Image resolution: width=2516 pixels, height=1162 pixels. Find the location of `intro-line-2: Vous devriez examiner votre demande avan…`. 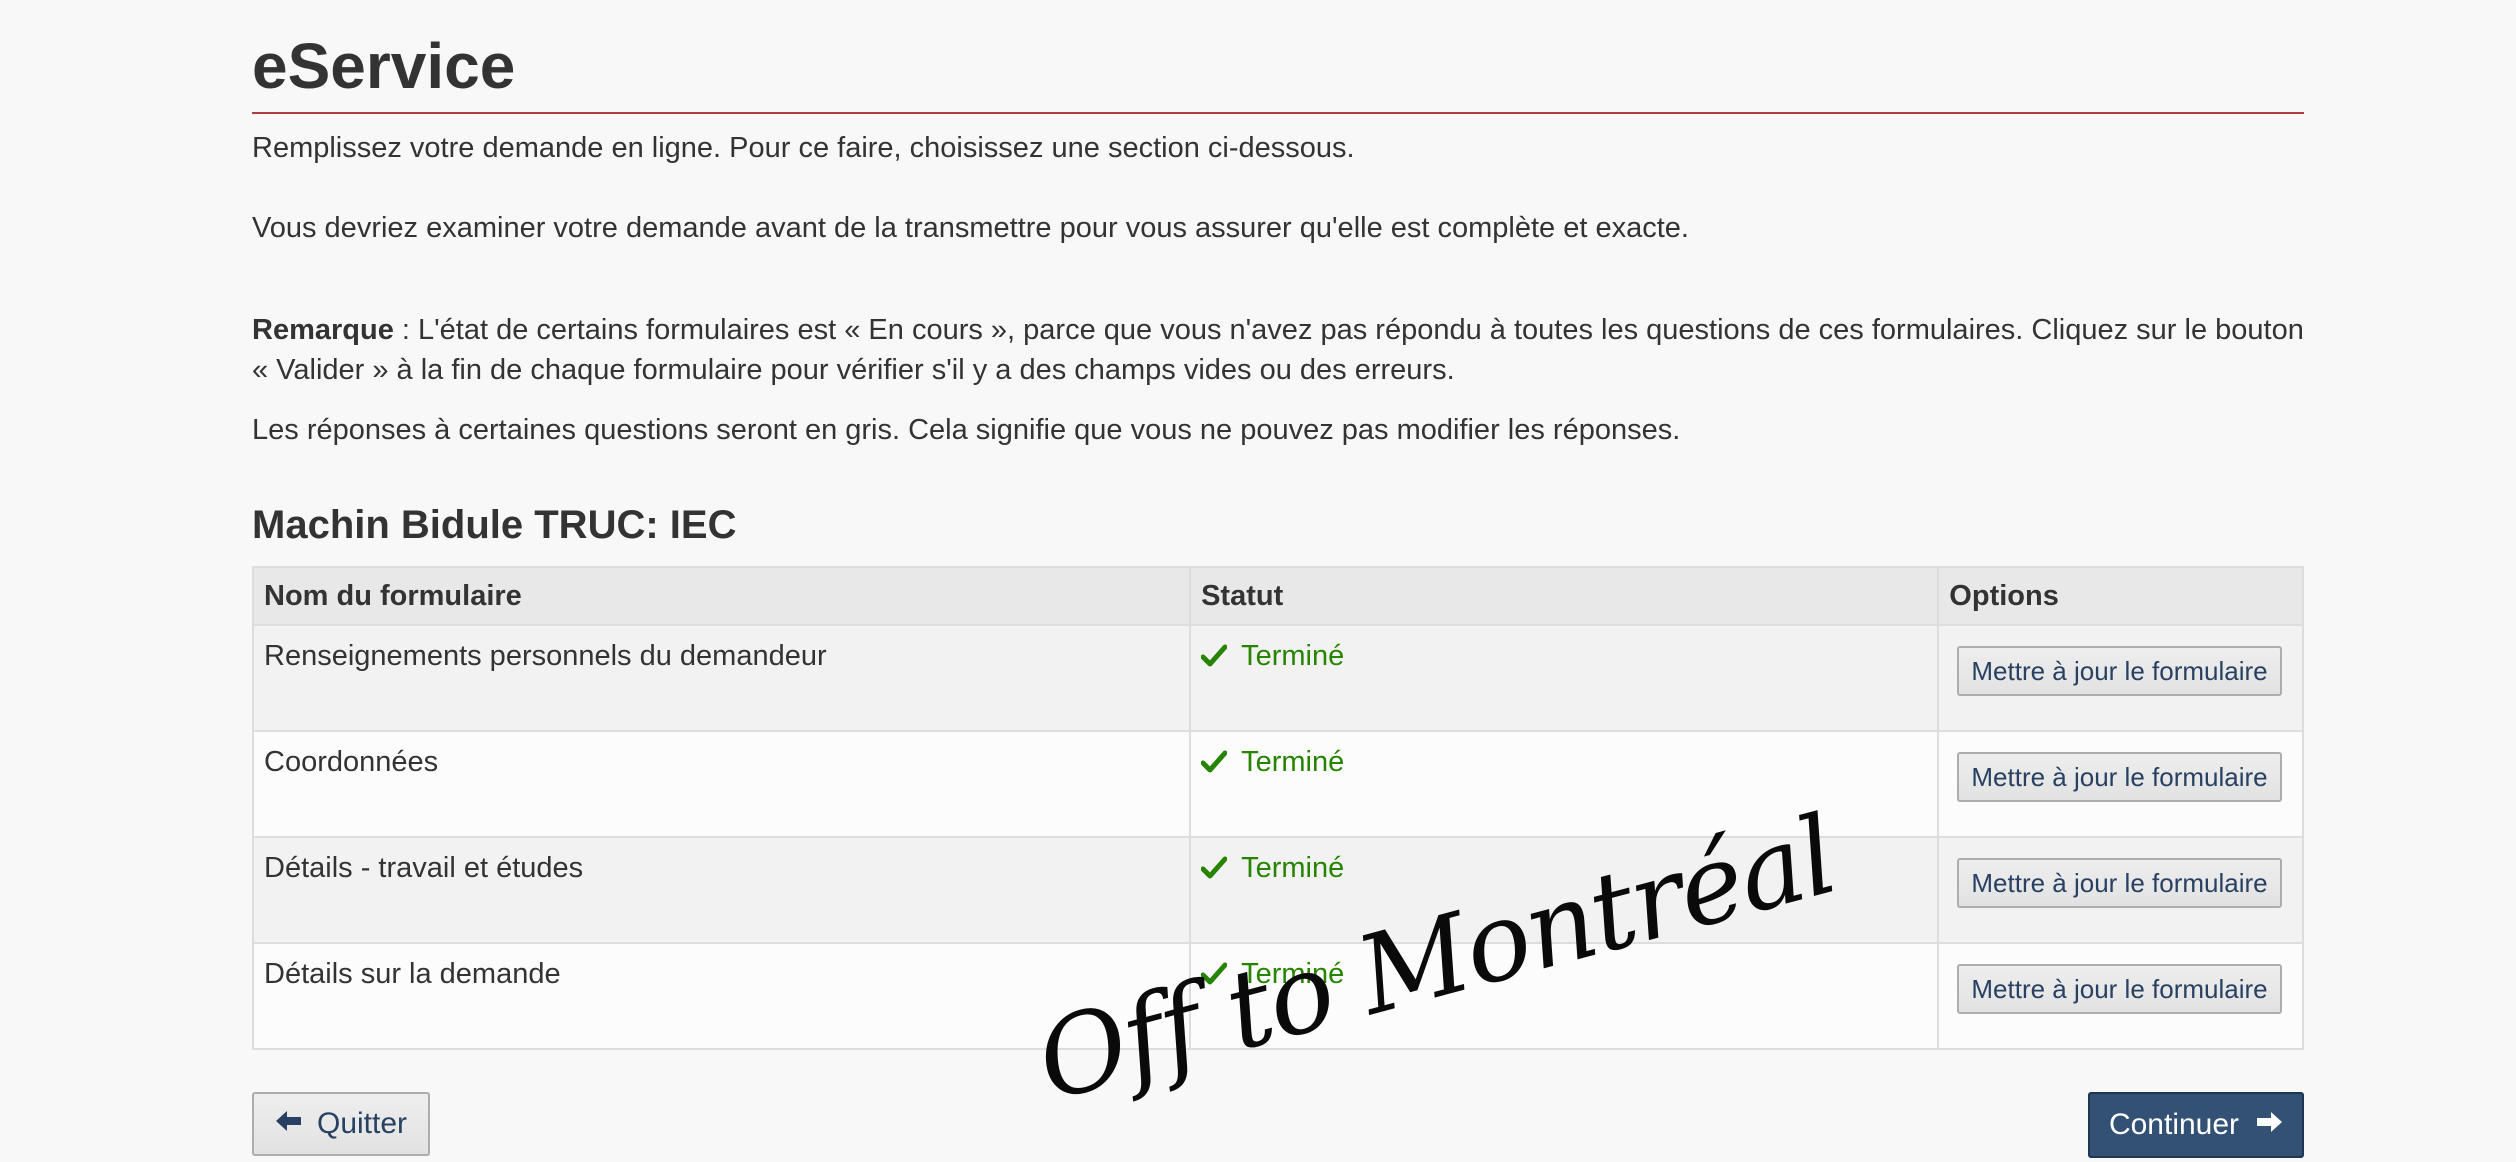

intro-line-2: Vous devriez examiner votre demande avan… is located at coordinates (970, 228).